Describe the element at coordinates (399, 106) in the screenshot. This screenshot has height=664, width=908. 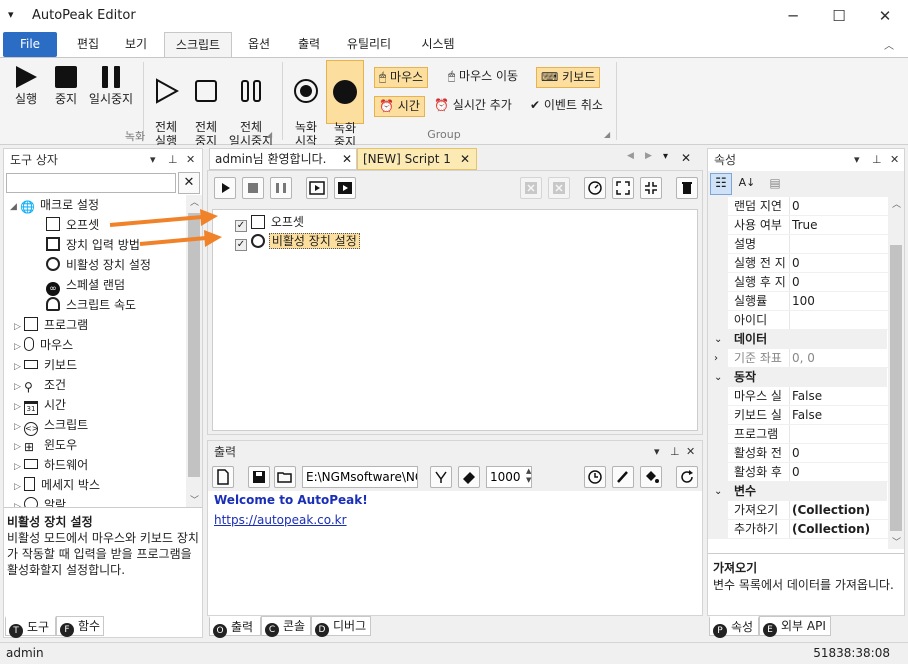
I see `time-toggle: ⏰ 시간` at that location.